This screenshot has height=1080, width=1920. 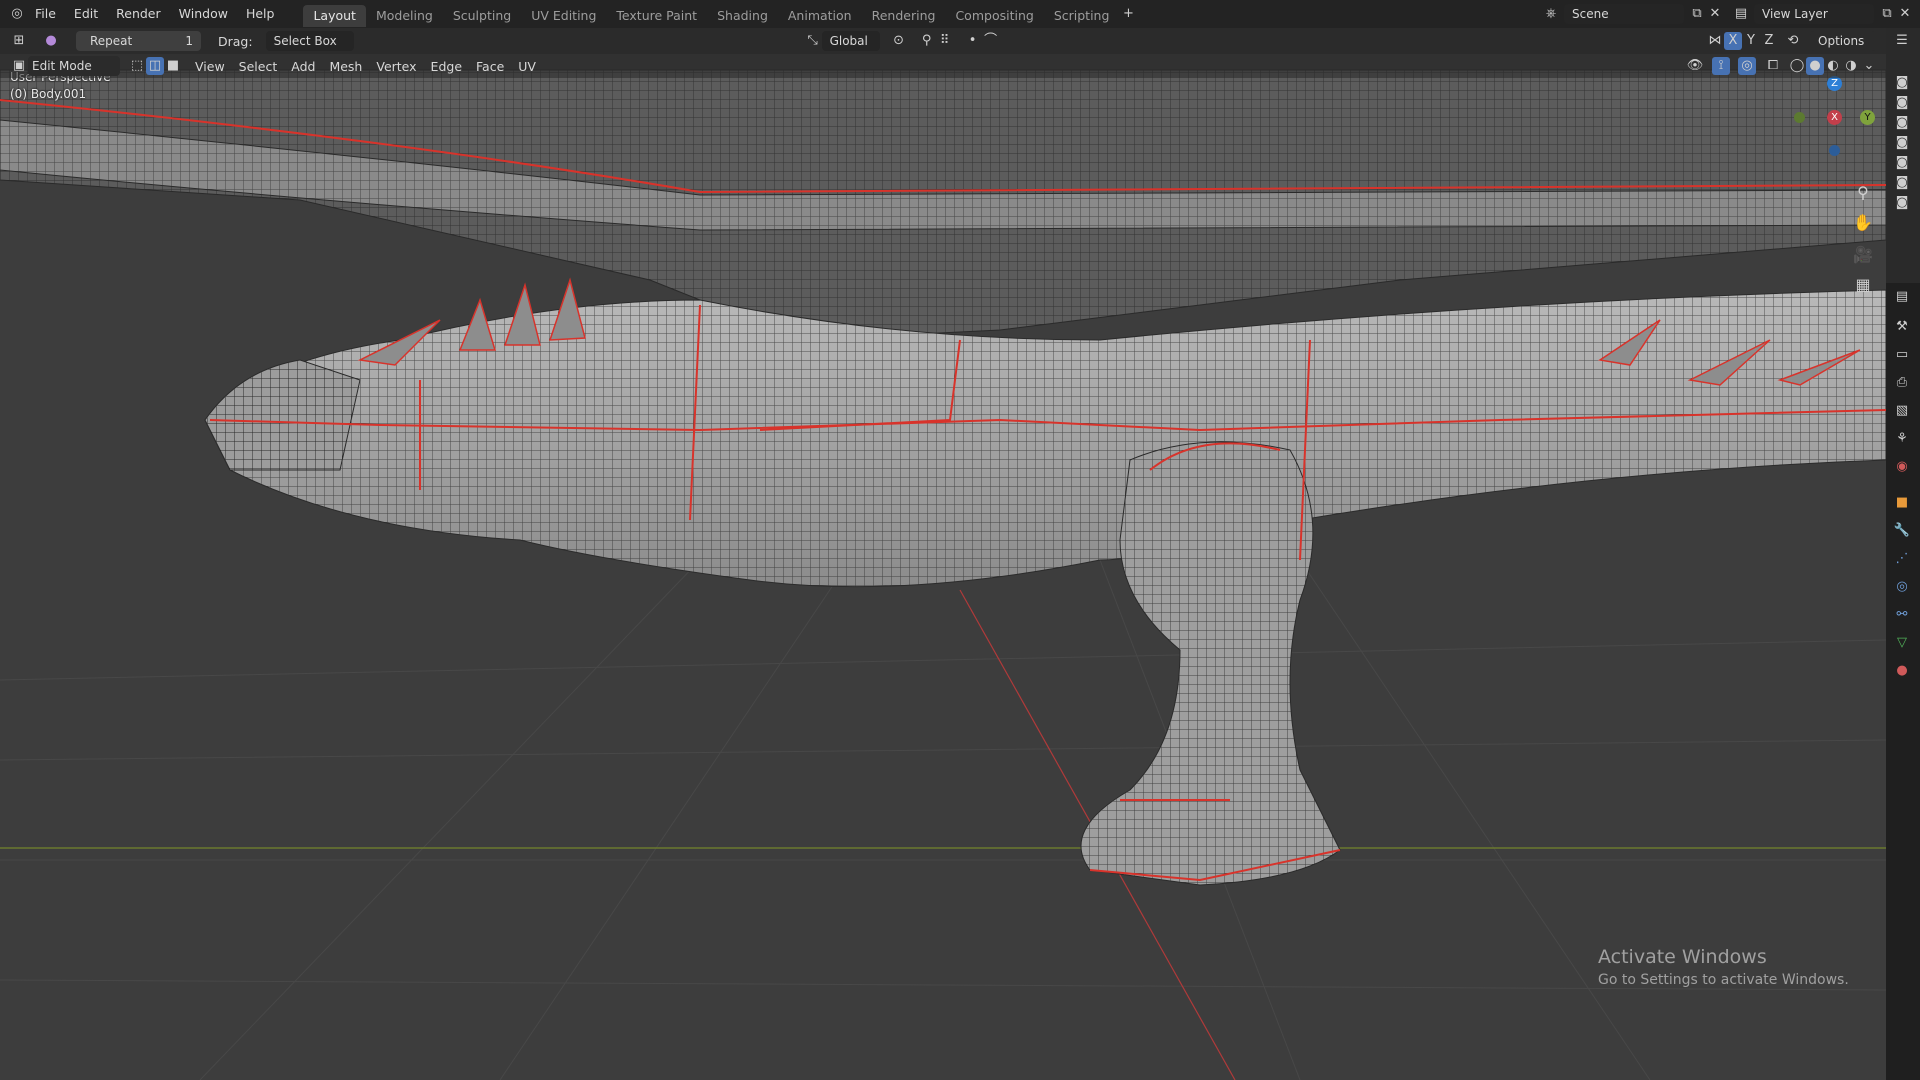 I want to click on properties-editor-icon: ▤, so click(x=1902, y=297).